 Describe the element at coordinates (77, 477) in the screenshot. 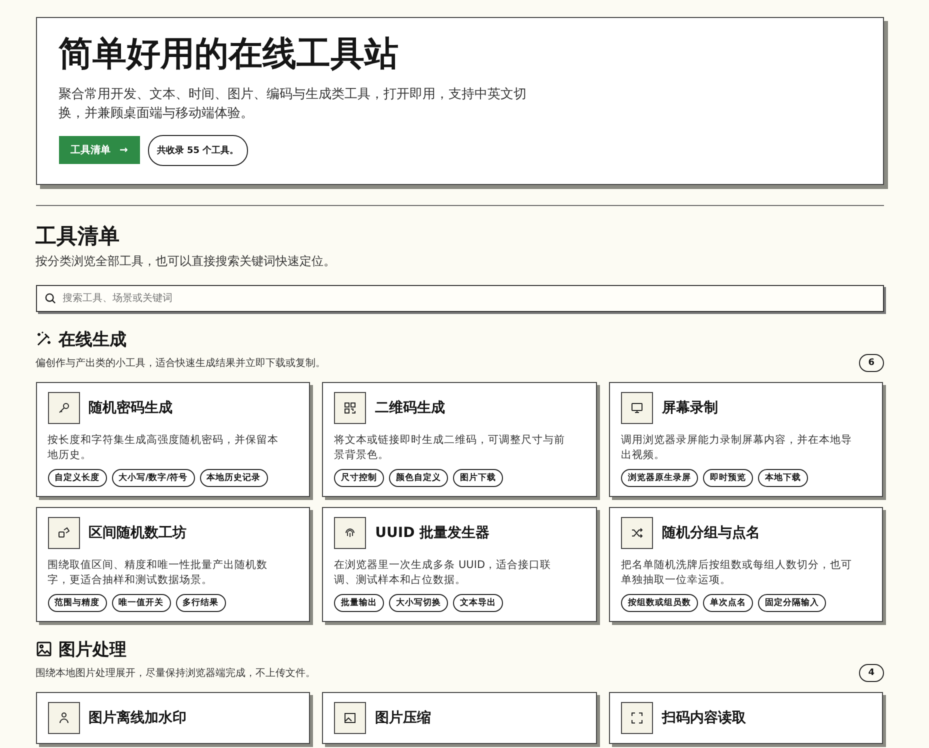

I see `feature-tag: 自定义长度` at that location.